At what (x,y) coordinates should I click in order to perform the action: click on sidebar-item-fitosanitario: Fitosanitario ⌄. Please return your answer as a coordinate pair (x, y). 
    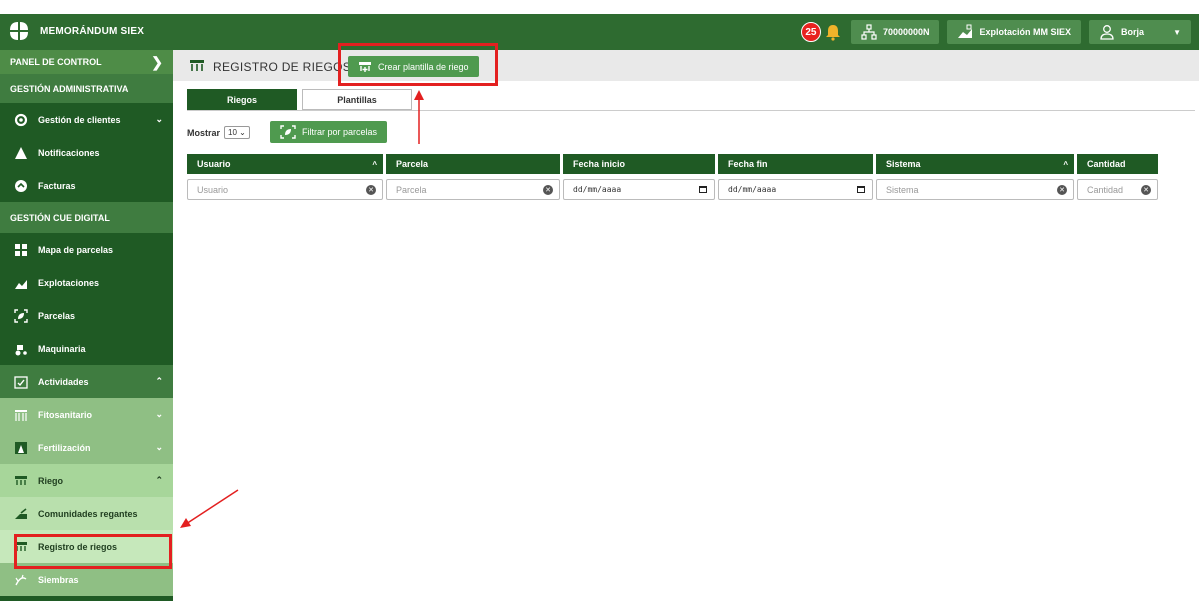
    Looking at the image, I should click on (86, 414).